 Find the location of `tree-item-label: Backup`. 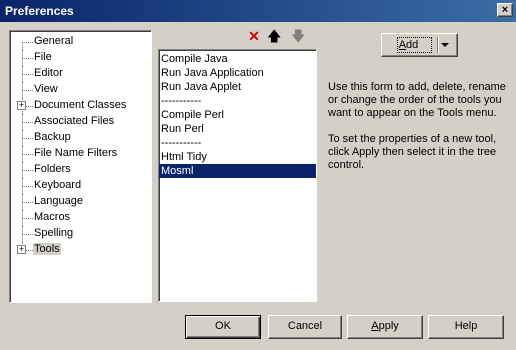

tree-item-label: Backup is located at coordinates (52, 137).